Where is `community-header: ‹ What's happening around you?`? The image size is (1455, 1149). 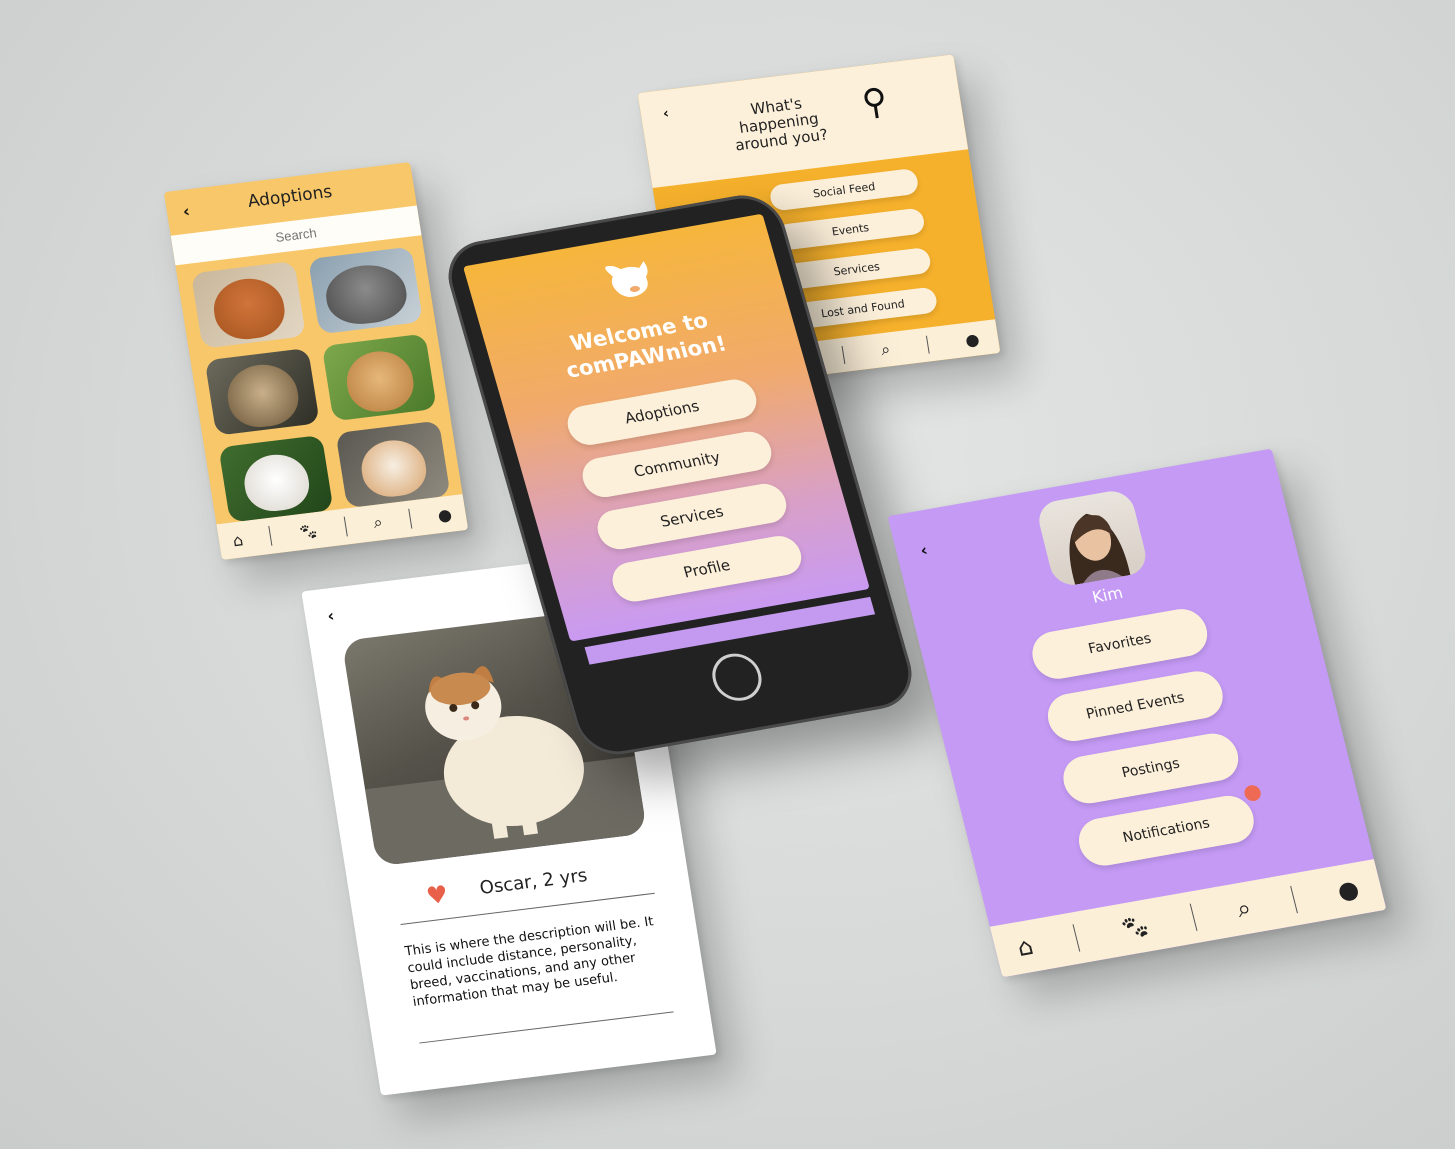
community-header: ‹ What's happening around you? is located at coordinates (803, 121).